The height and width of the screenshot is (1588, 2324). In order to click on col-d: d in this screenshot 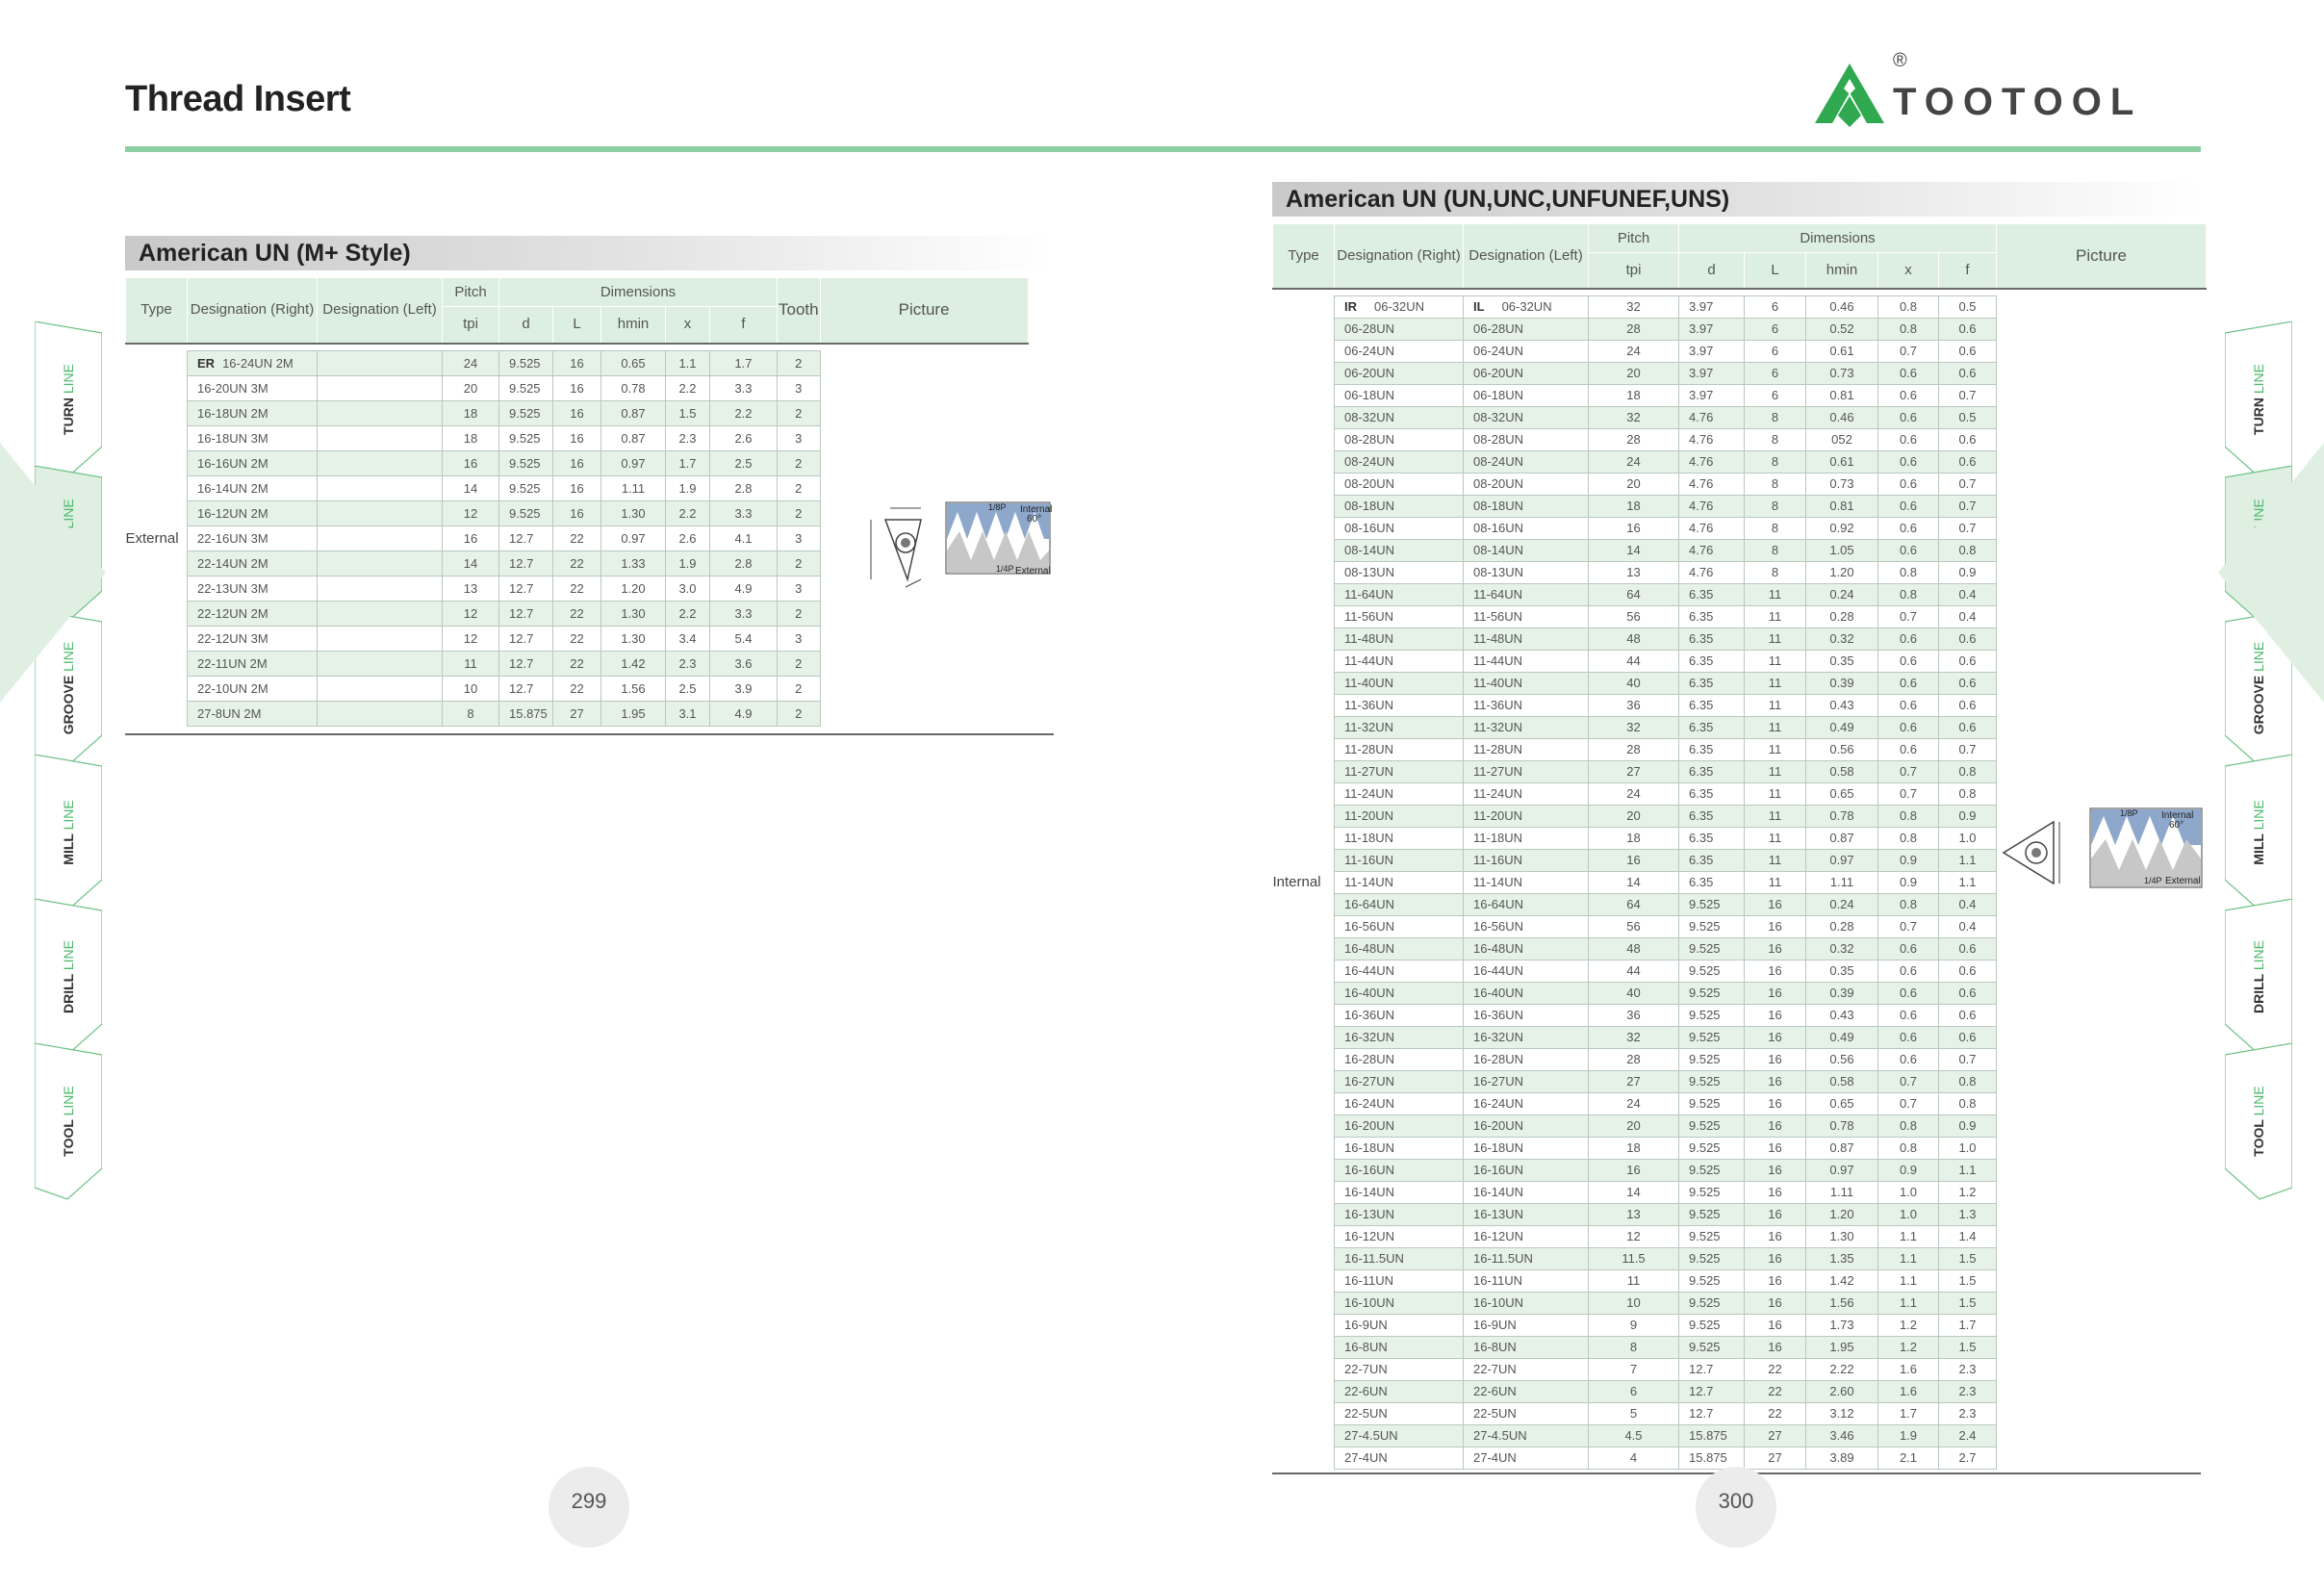, I will do `click(525, 325)`.